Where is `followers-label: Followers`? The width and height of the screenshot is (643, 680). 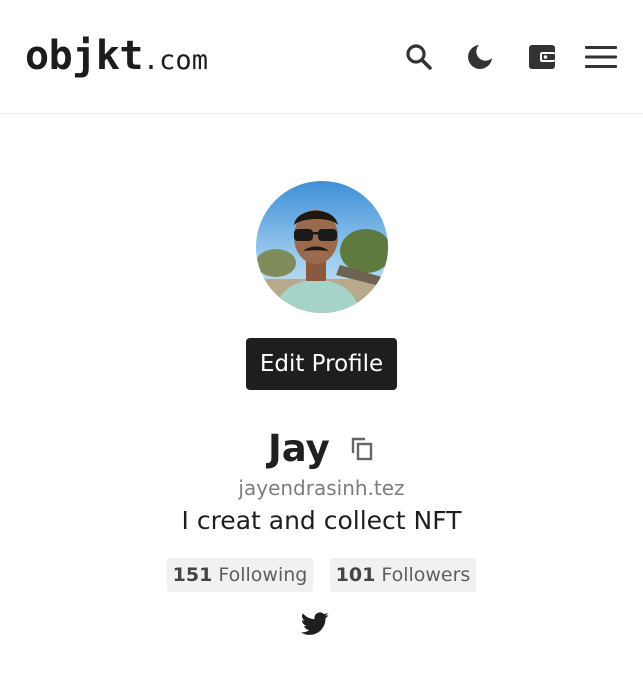 followers-label: Followers is located at coordinates (426, 575).